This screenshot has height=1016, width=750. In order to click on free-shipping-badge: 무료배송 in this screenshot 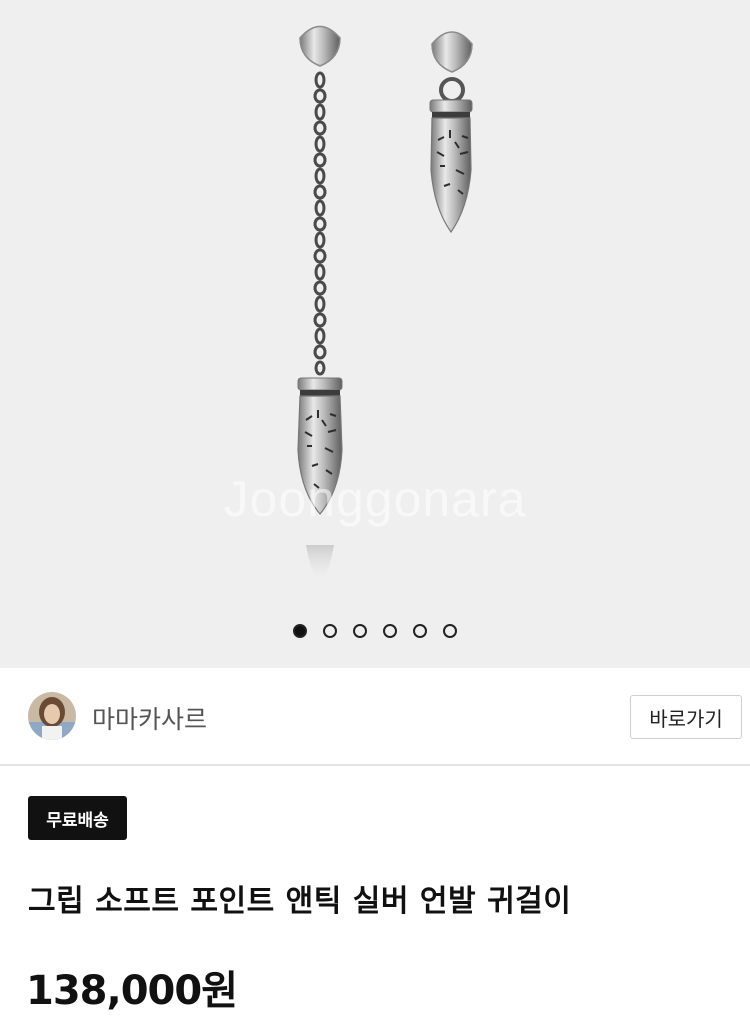, I will do `click(77, 818)`.